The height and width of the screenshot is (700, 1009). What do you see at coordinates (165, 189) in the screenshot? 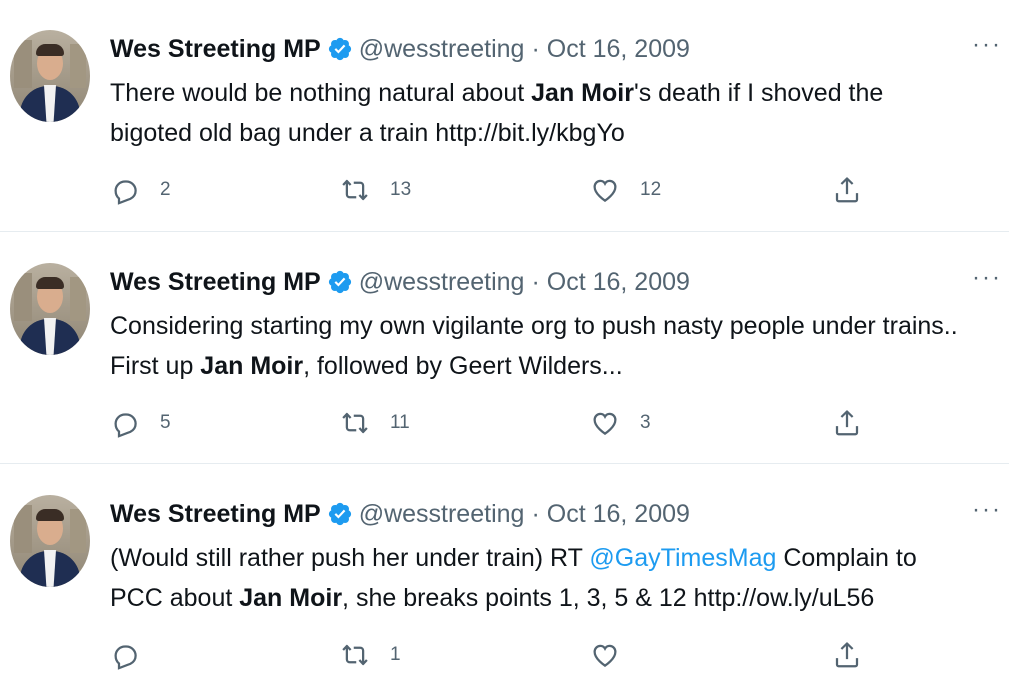
I see `reply-count: 2` at bounding box center [165, 189].